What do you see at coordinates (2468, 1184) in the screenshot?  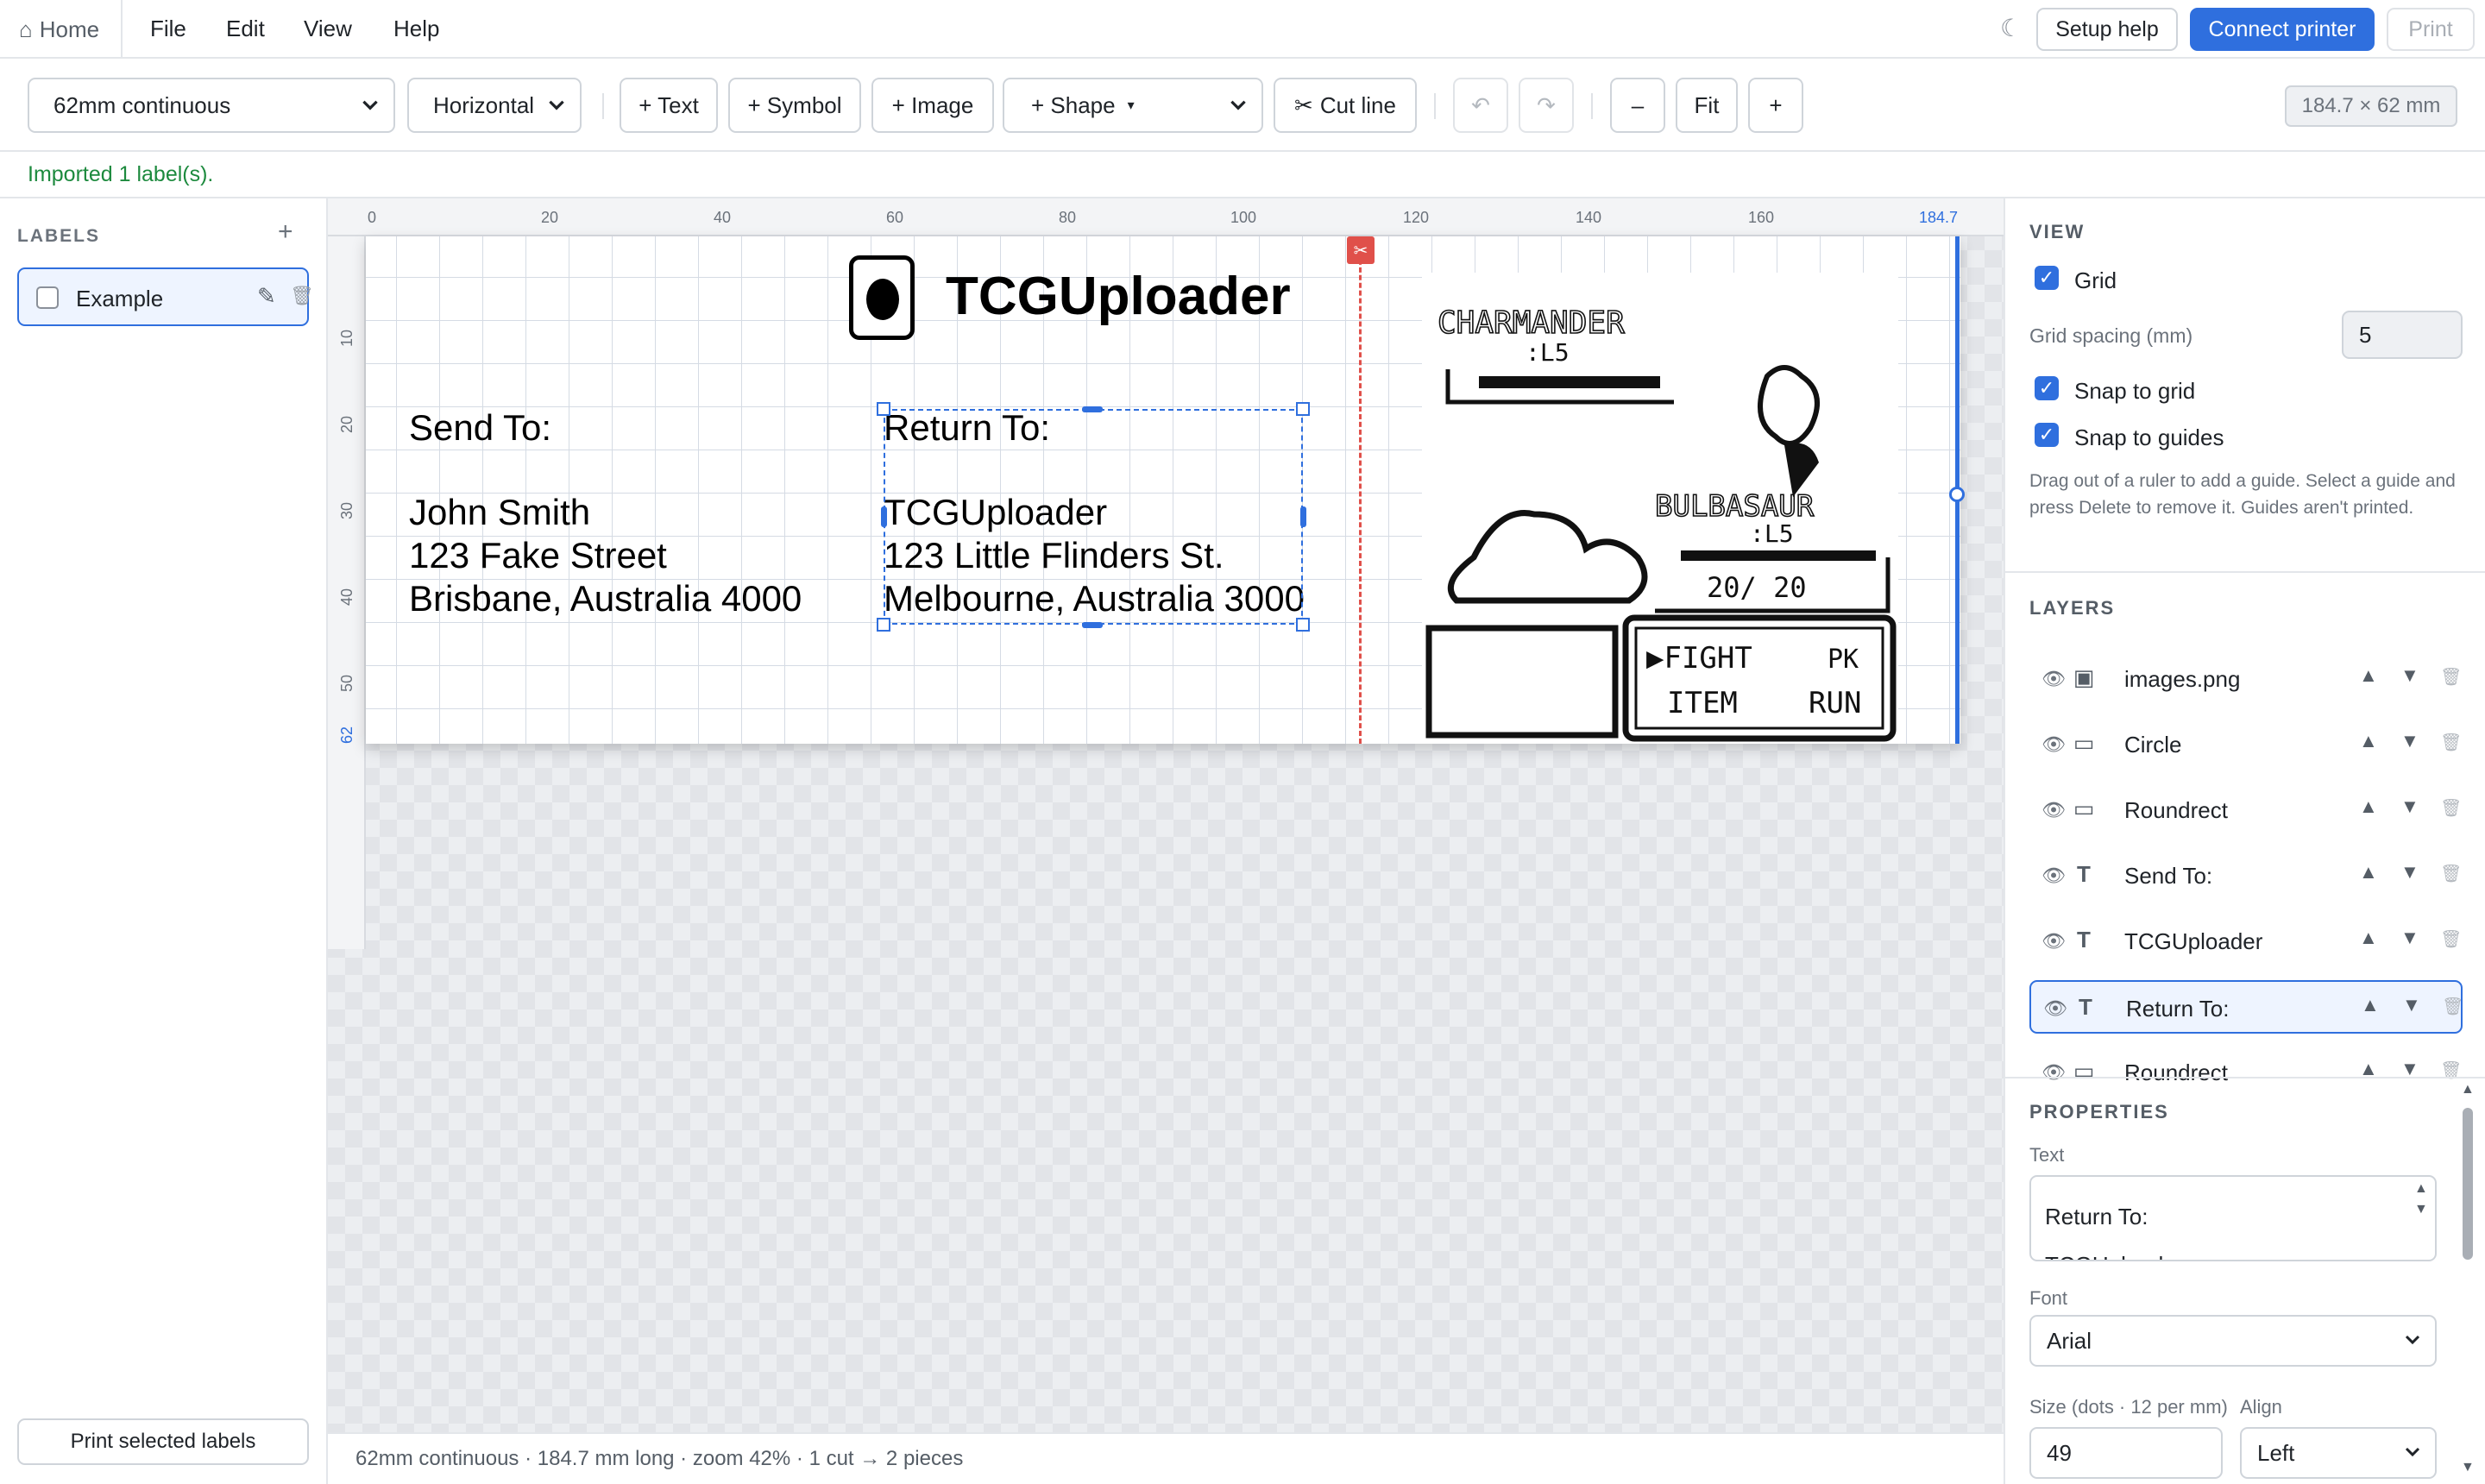 I see `properties-scrollbar-thumb` at bounding box center [2468, 1184].